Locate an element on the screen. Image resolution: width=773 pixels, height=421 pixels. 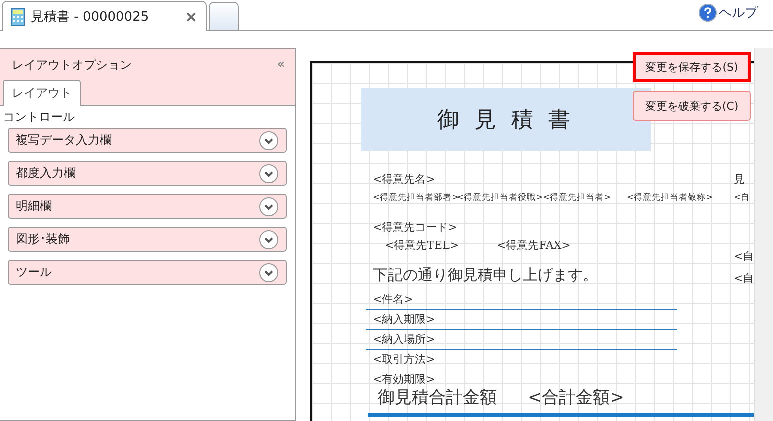
document-field: <得意先担当者> is located at coordinates (577, 198).